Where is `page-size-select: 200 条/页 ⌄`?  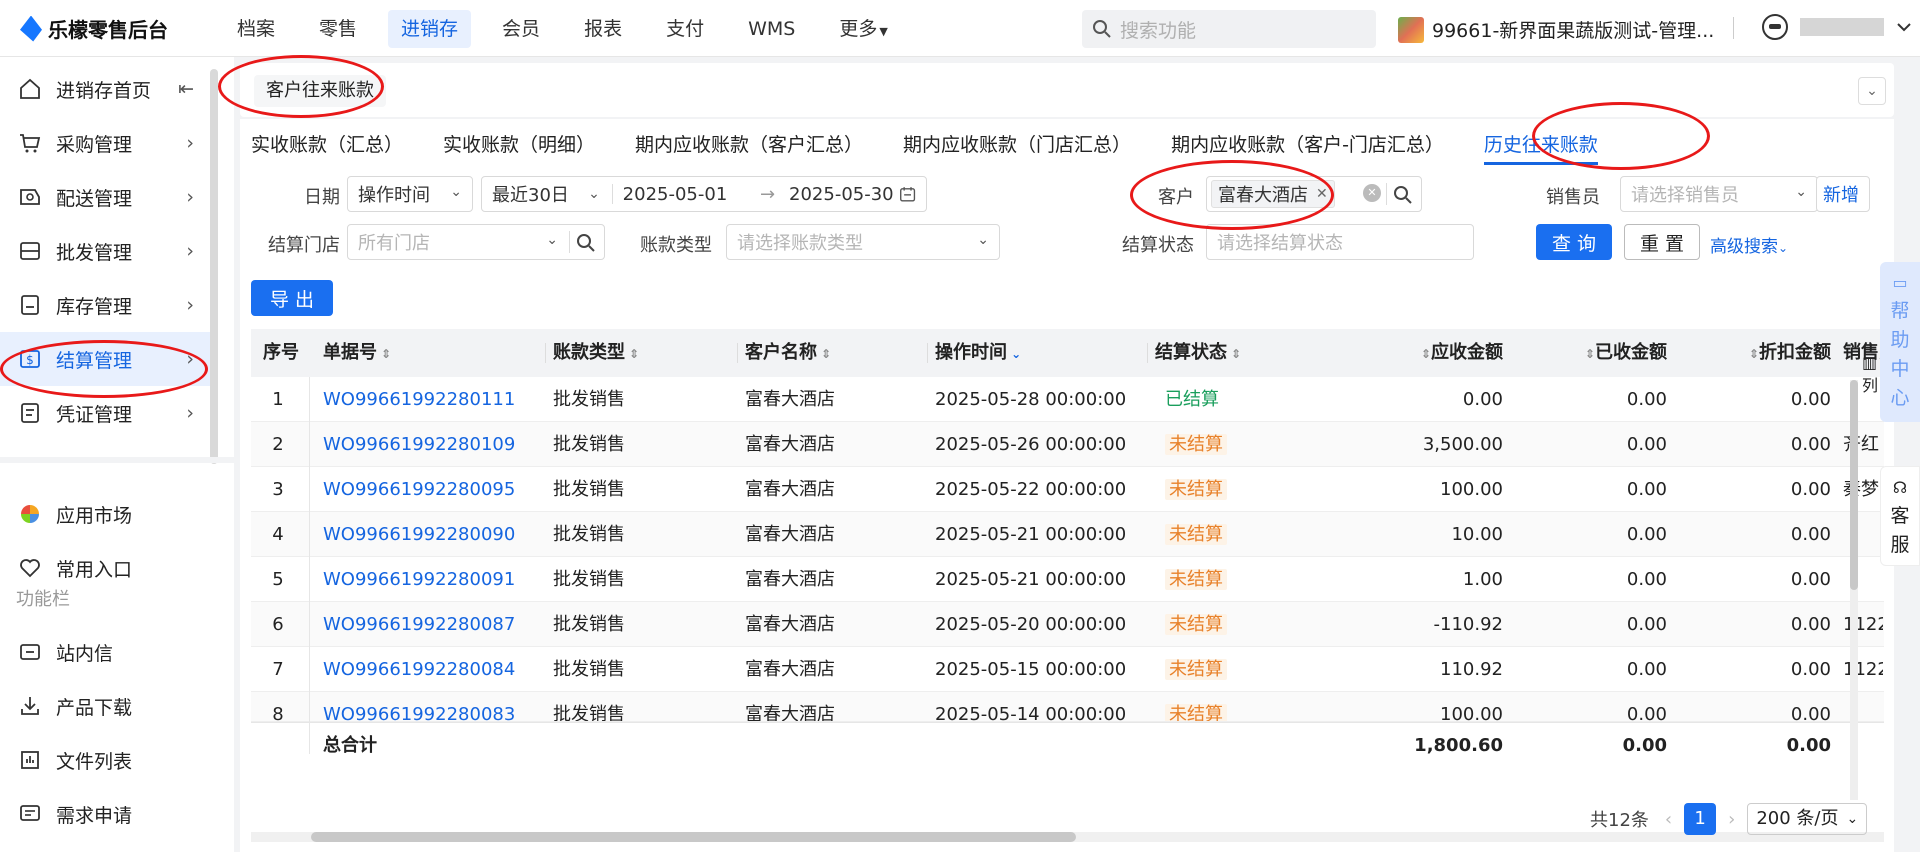
page-size-select: 200 条/页 ⌄ is located at coordinates (1807, 819).